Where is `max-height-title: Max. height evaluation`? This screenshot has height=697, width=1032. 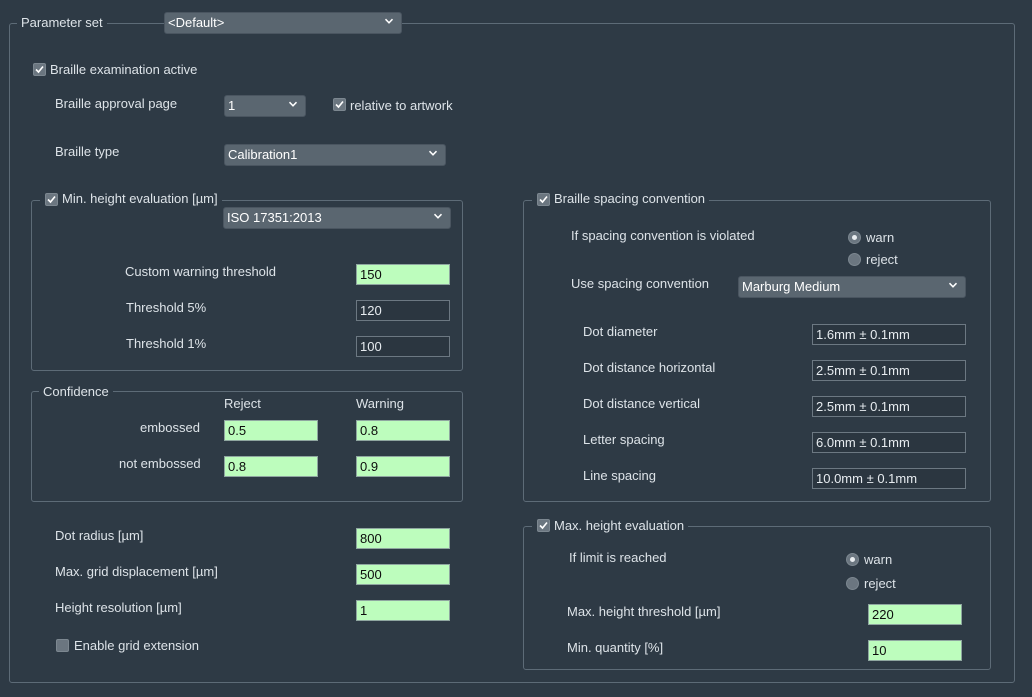 max-height-title: Max. height evaluation is located at coordinates (619, 525).